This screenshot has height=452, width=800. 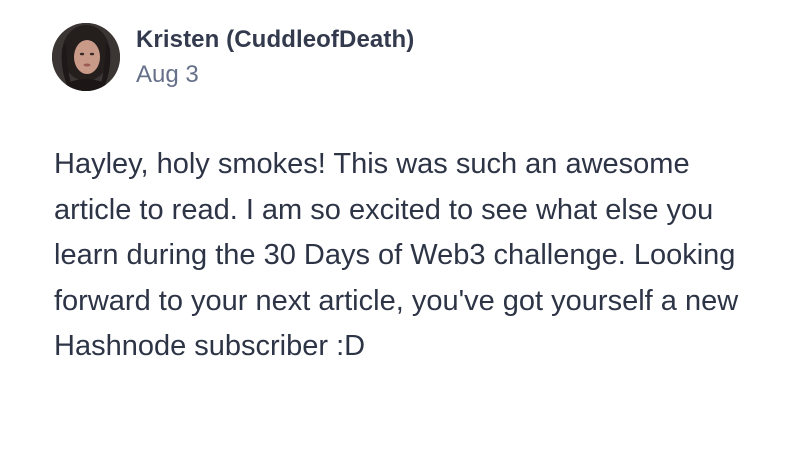 I want to click on avatar-photo-icon, so click(x=86, y=57).